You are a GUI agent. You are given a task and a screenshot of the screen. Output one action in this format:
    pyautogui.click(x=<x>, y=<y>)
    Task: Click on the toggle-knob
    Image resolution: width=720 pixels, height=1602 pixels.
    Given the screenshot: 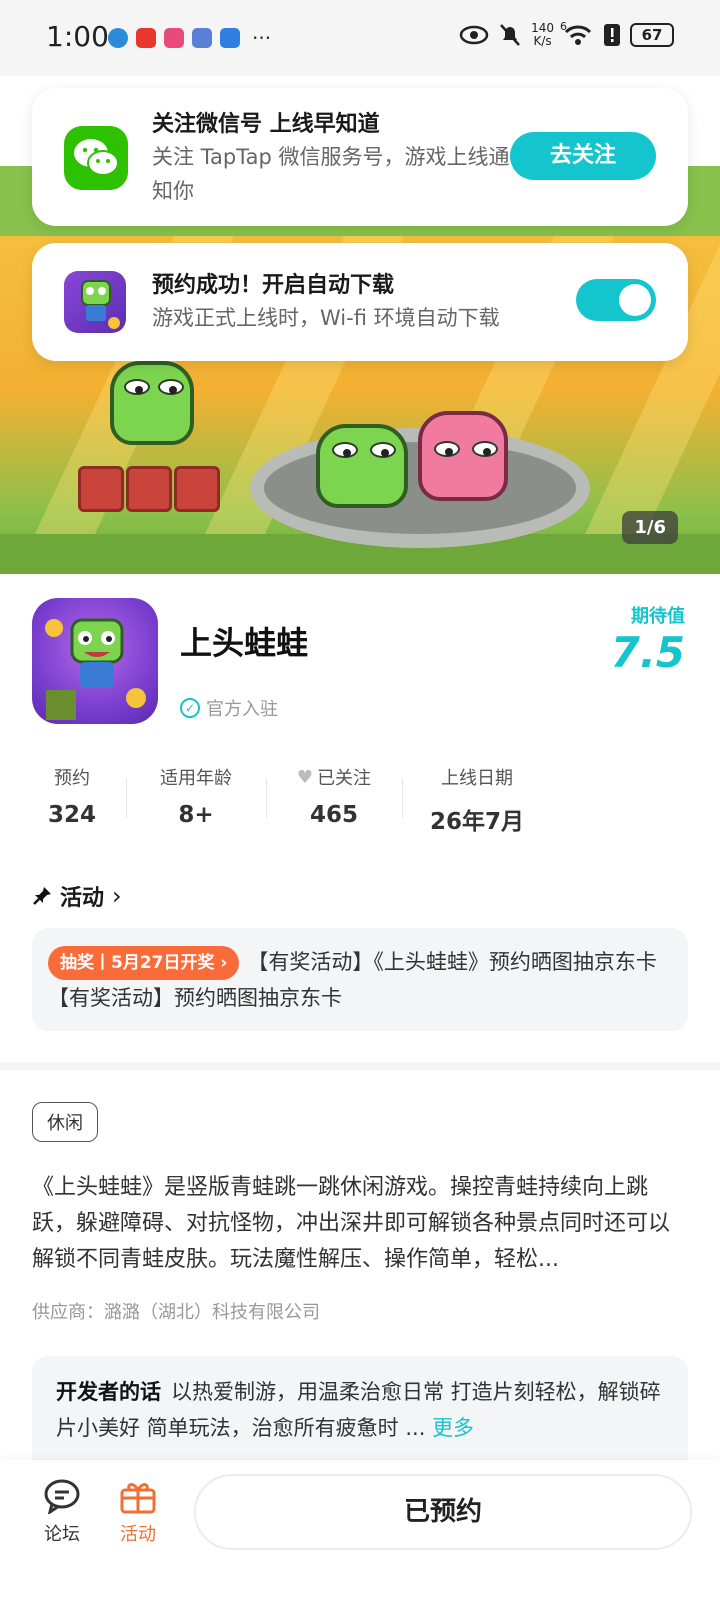 What is the action you would take?
    pyautogui.click(x=635, y=300)
    